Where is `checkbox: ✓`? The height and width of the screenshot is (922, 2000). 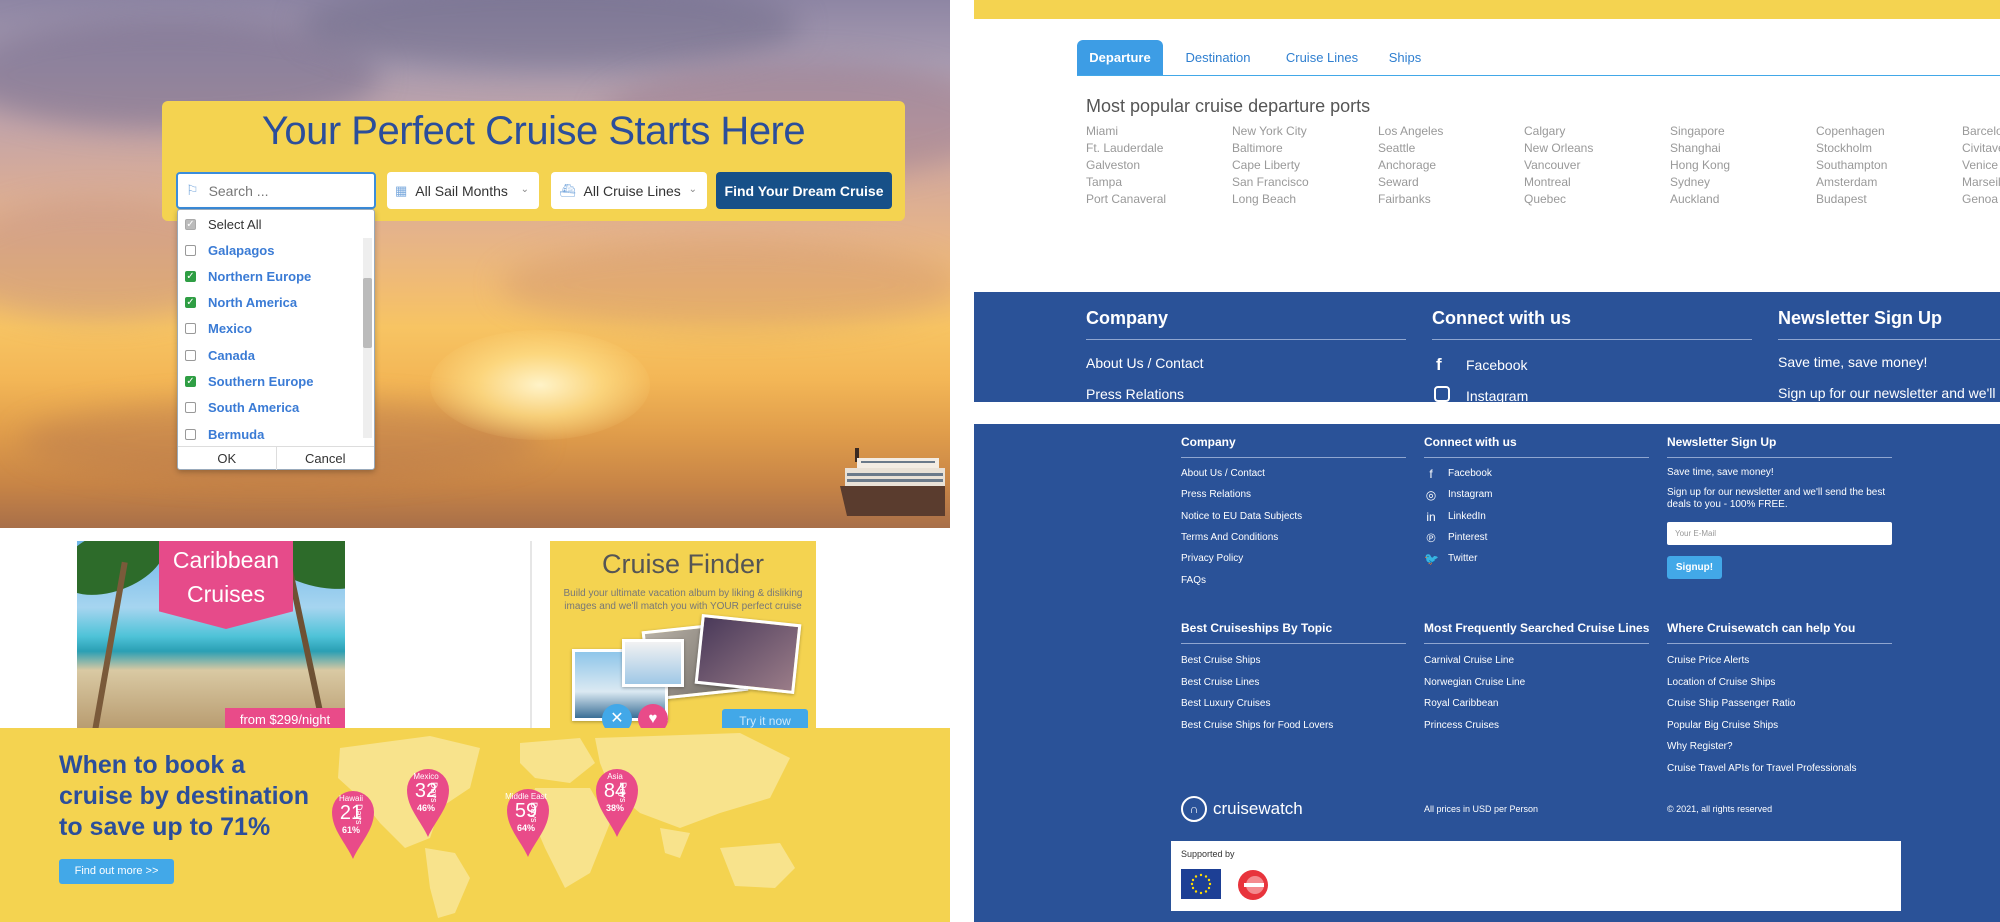 checkbox: ✓ is located at coordinates (190, 224).